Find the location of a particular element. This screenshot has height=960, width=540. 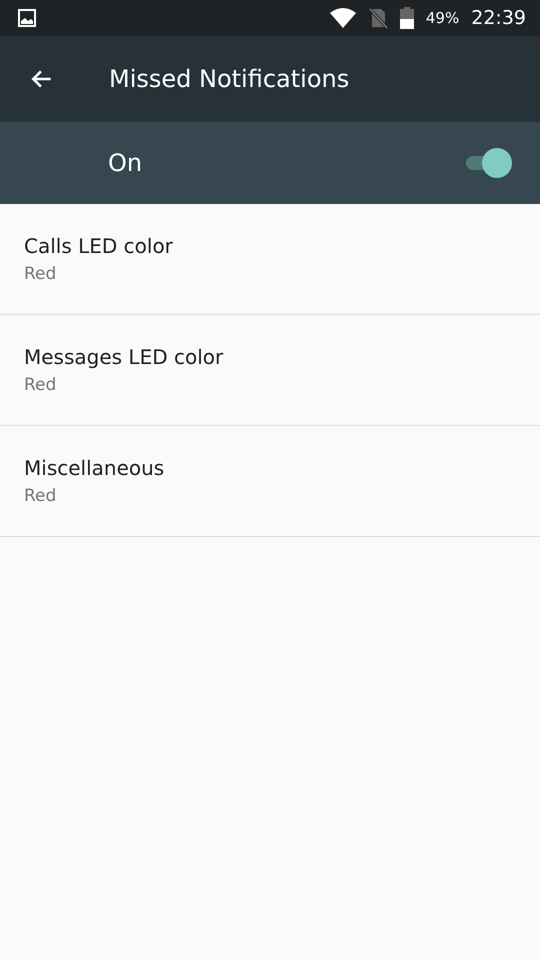

master-toggle is located at coordinates (488, 163).